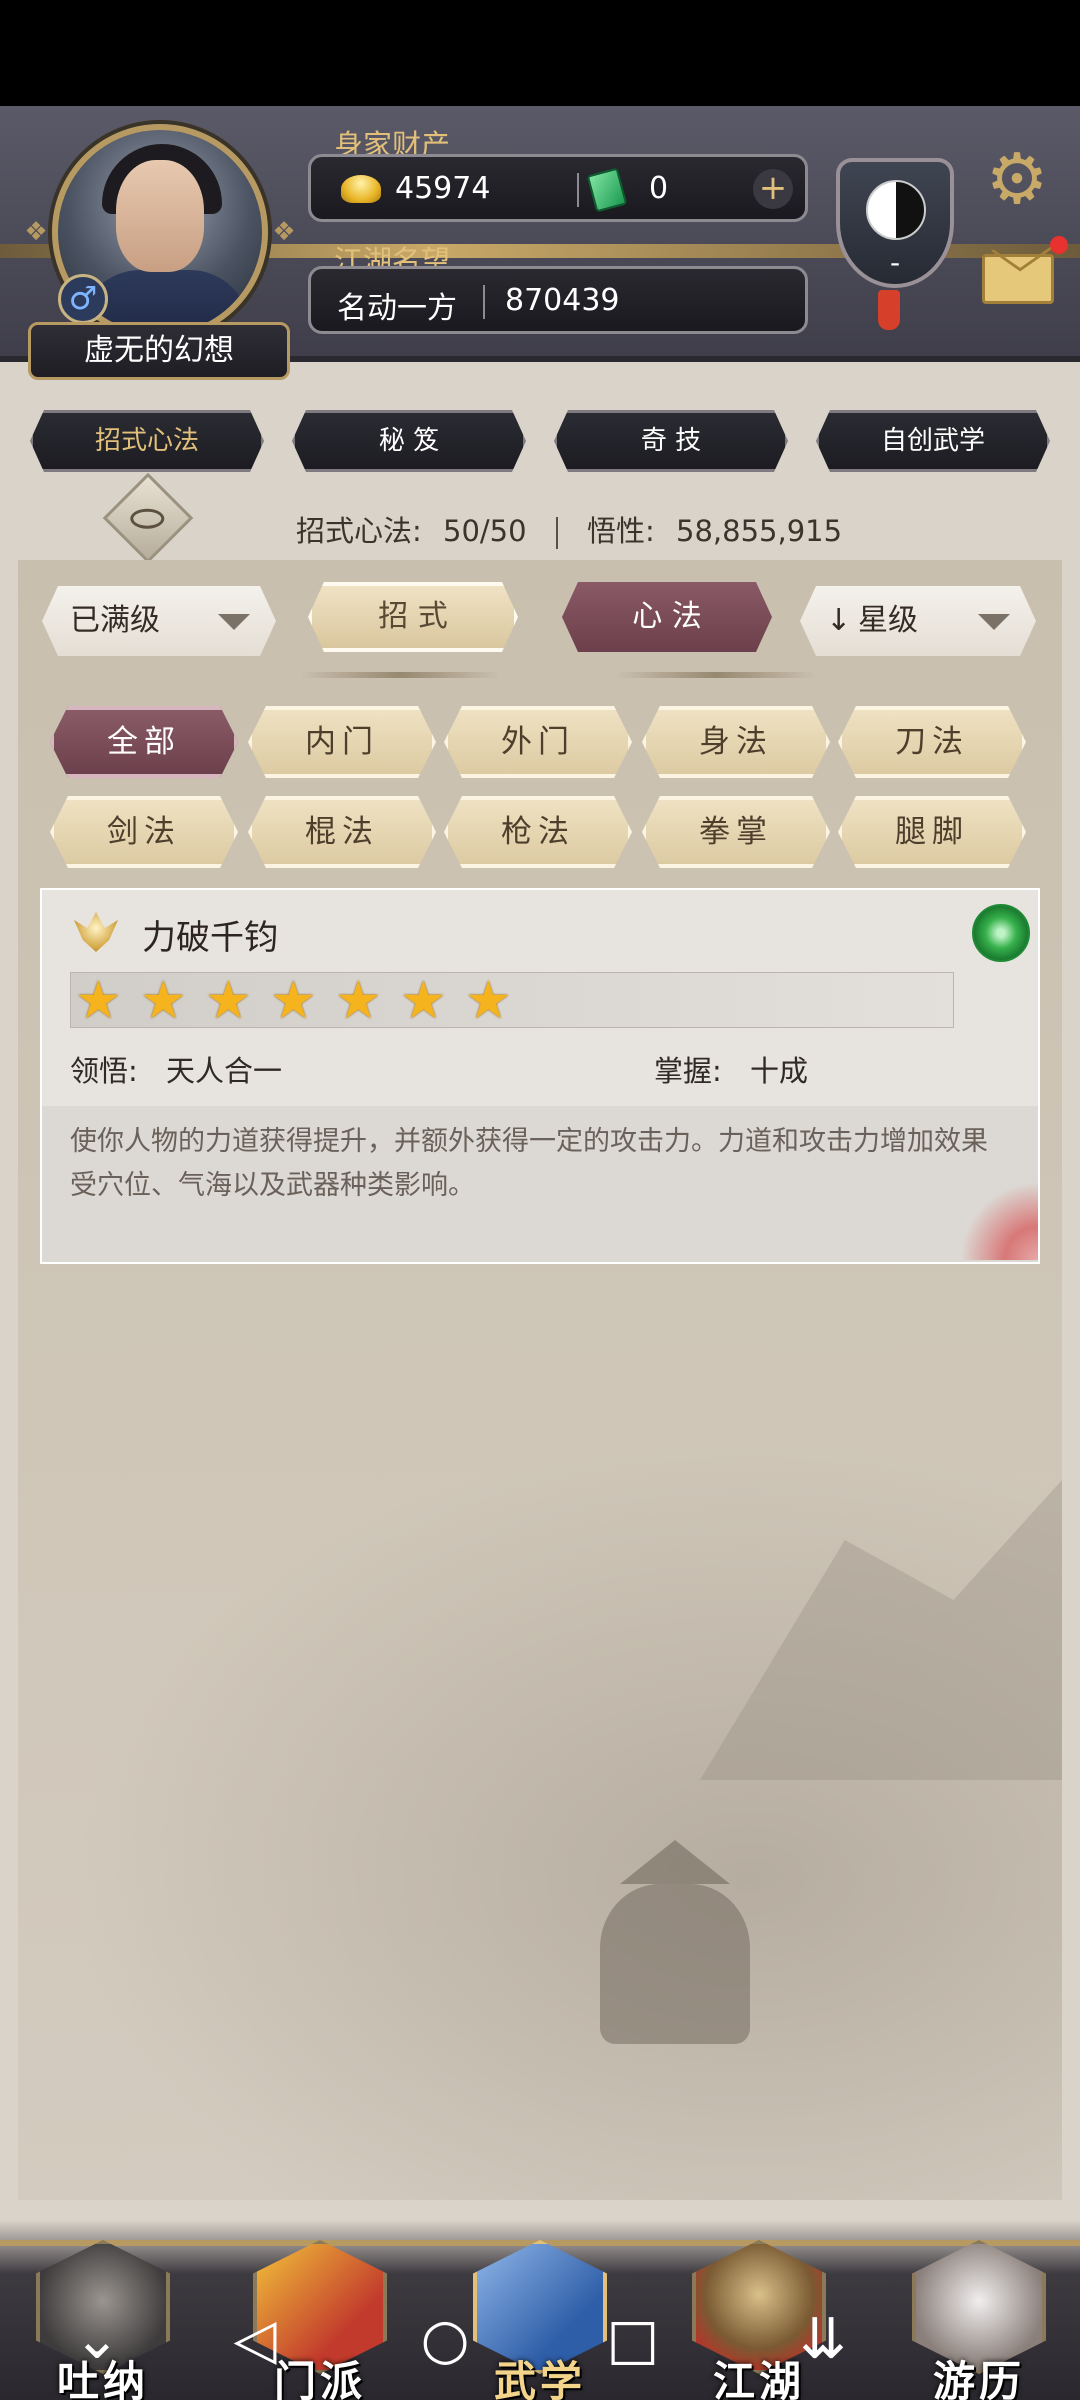 This screenshot has width=1080, height=2400. What do you see at coordinates (148, 518) in the screenshot?
I see `eye-icon` at bounding box center [148, 518].